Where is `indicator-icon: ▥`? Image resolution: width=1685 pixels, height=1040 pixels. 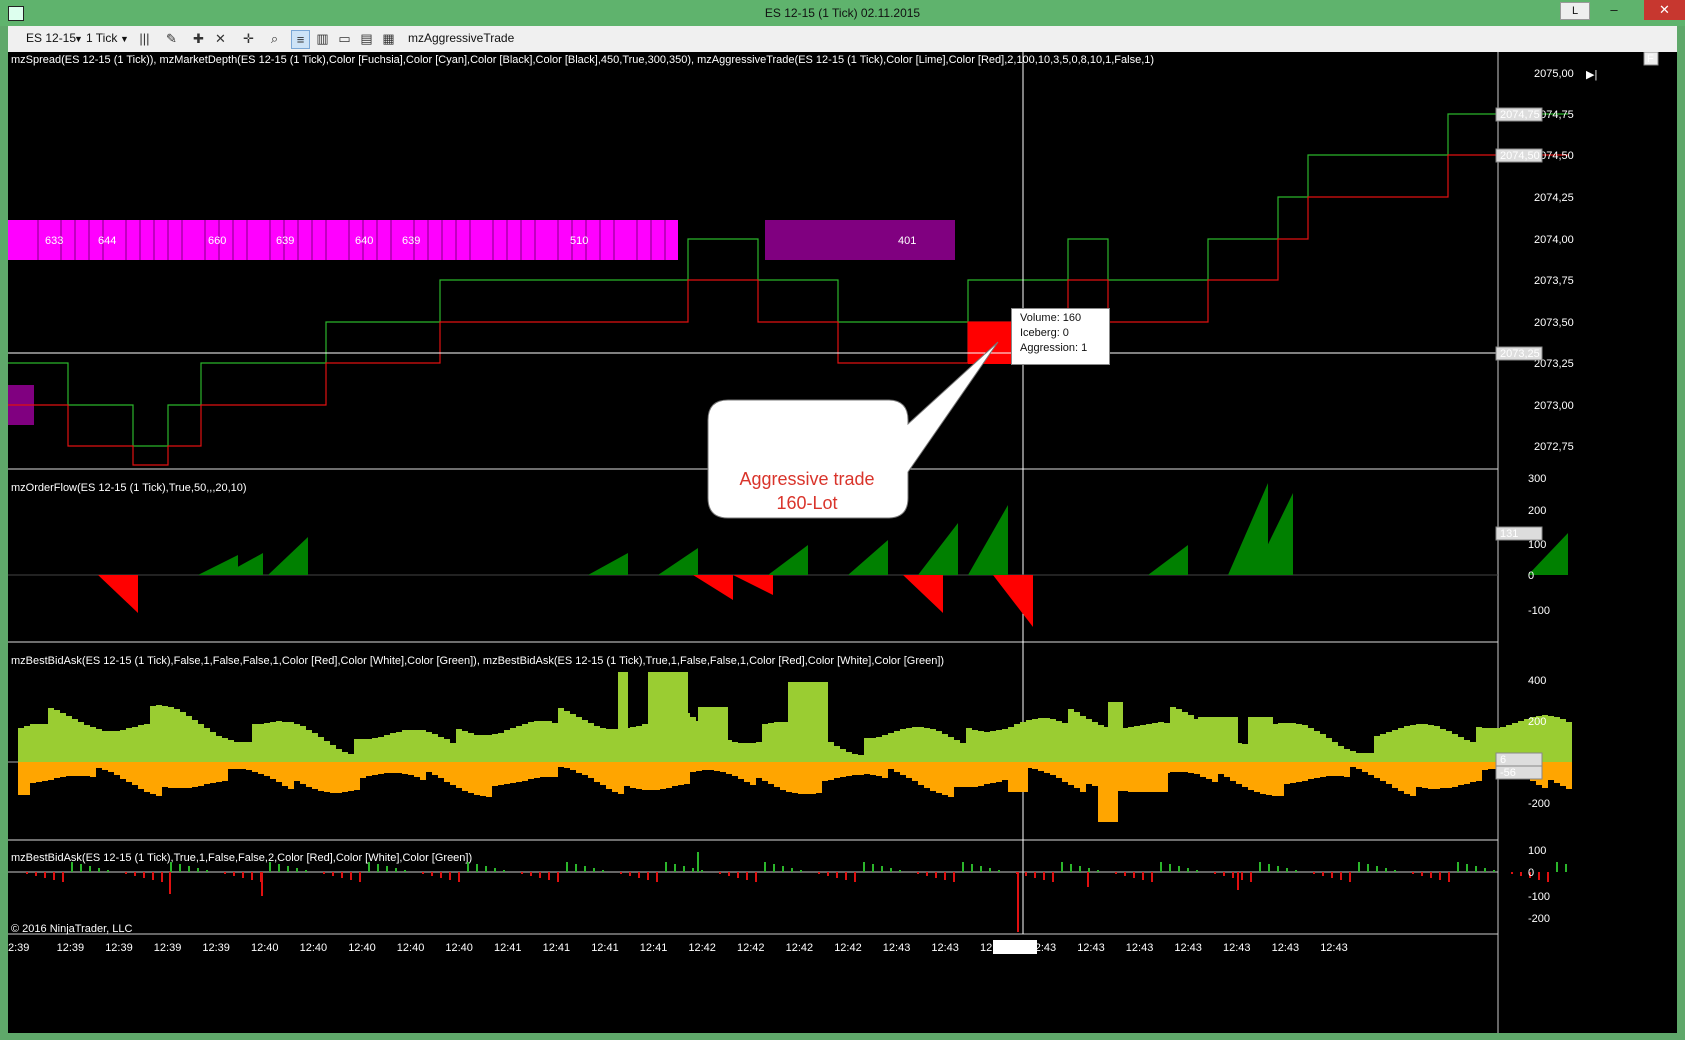
indicator-icon: ▥ is located at coordinates (322, 38).